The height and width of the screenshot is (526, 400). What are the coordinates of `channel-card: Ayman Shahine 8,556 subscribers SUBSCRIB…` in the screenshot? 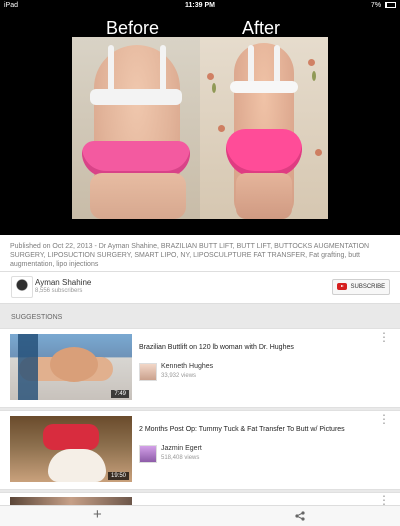 It's located at (200, 288).